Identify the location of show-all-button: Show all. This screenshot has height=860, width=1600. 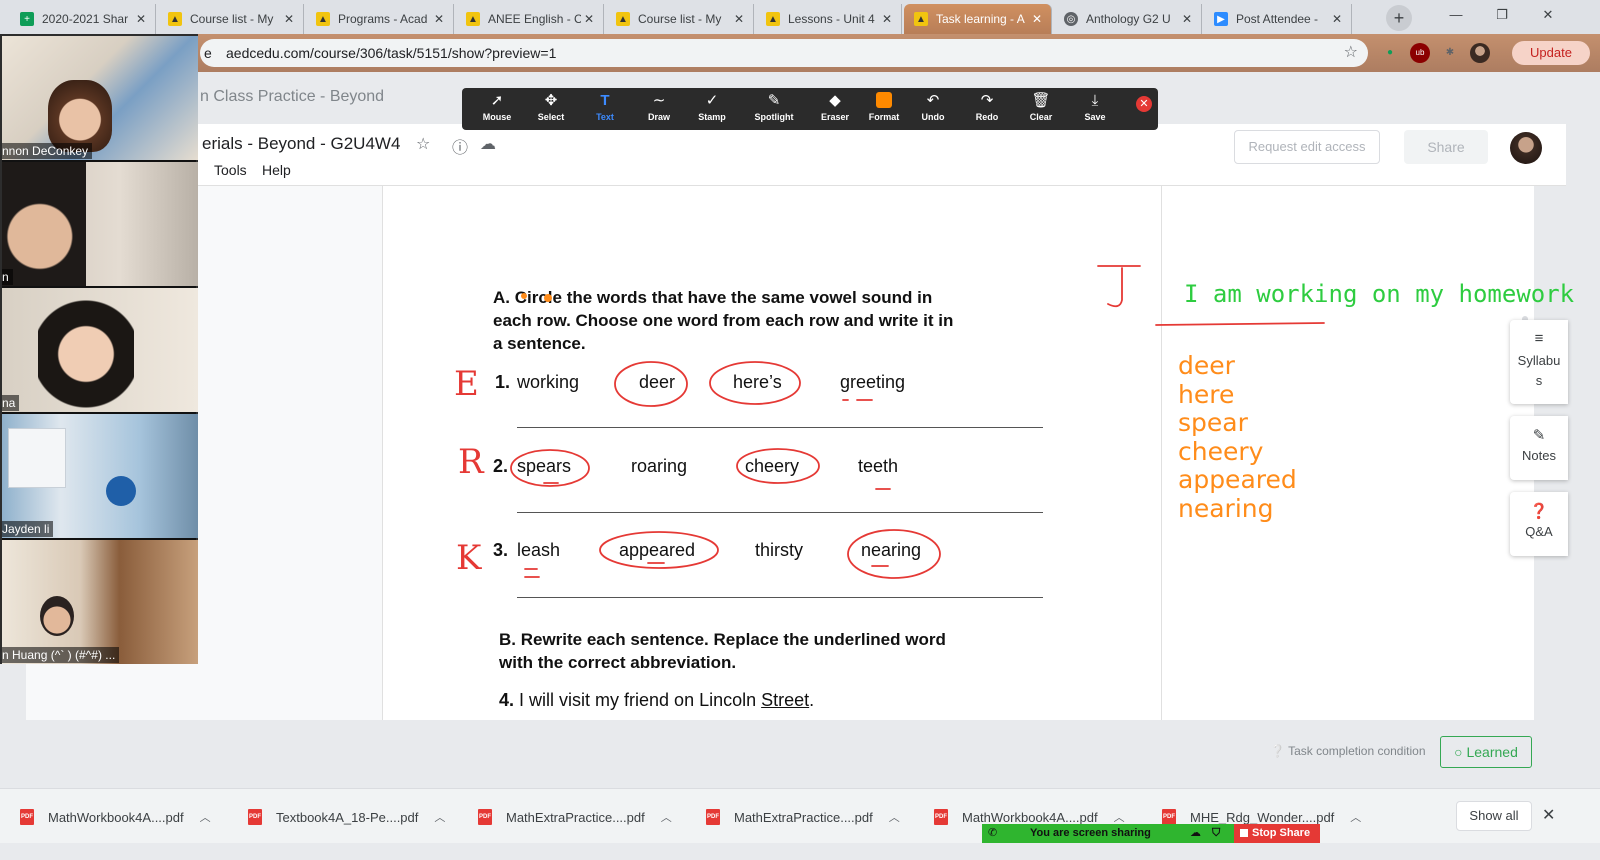
(1494, 816).